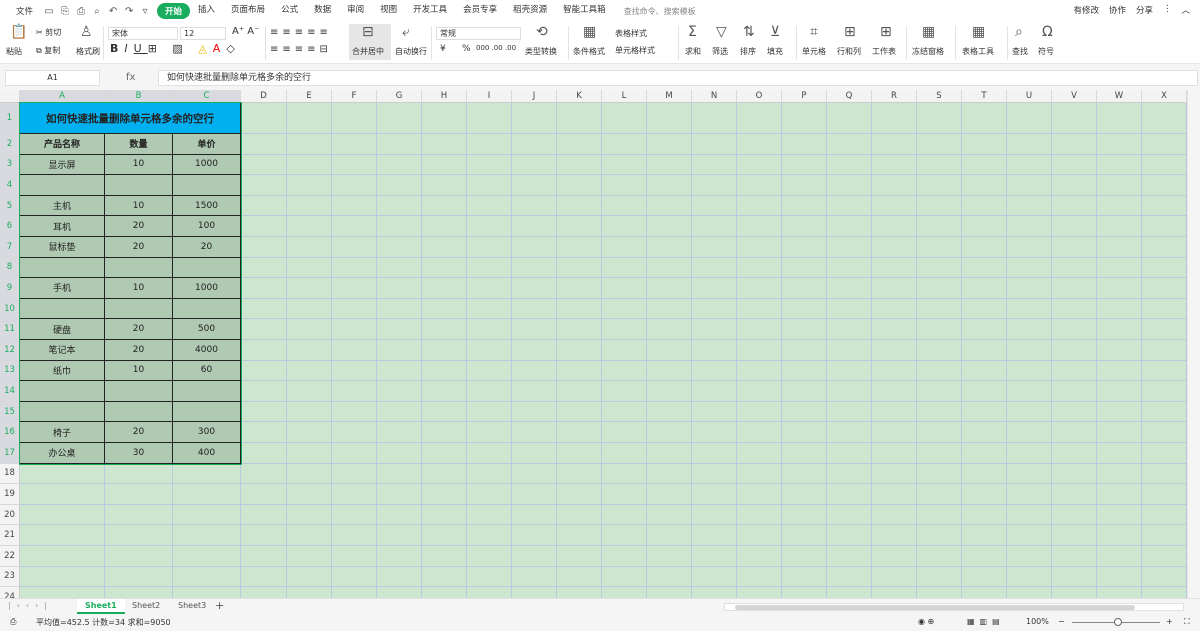 This screenshot has width=1200, height=631. What do you see at coordinates (10, 268) in the screenshot?
I see `row-header: 8` at bounding box center [10, 268].